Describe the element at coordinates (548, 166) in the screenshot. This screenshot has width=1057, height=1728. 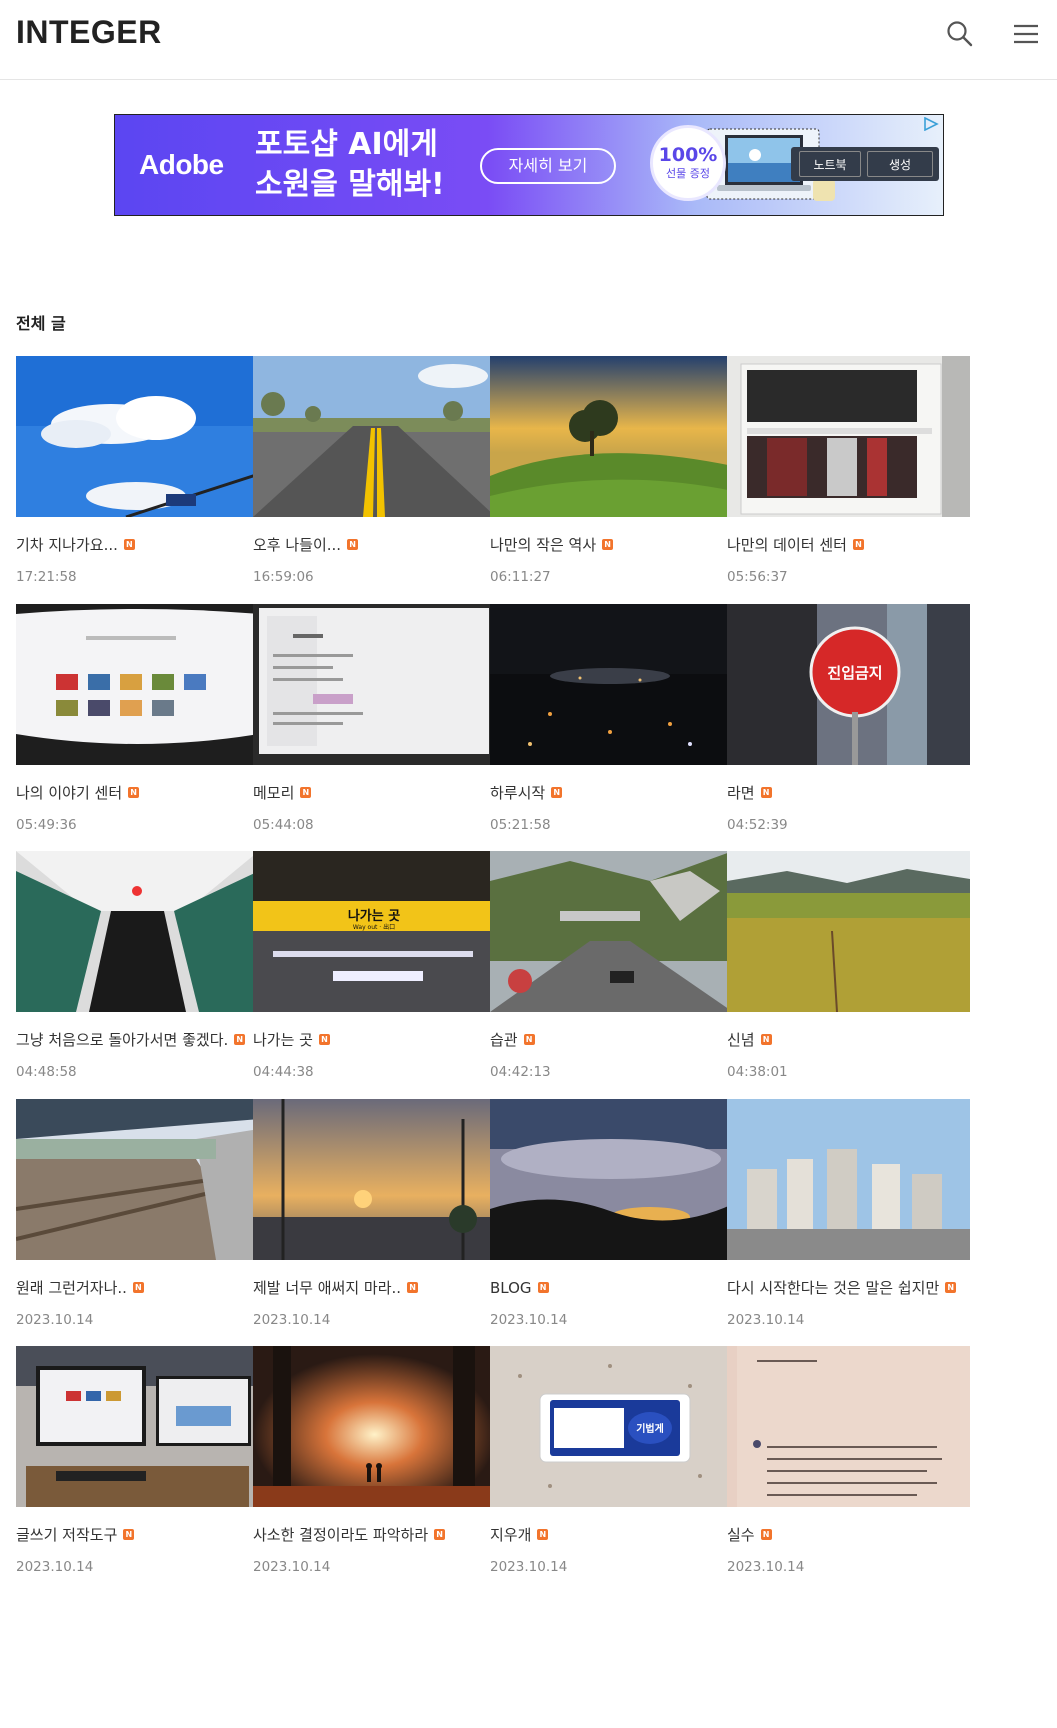
I see `ad-cta-button: 자세히 보기` at that location.